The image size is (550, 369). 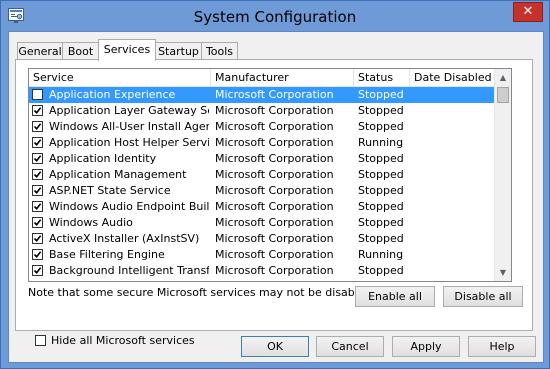 I want to click on window-title: System Configuration, so click(x=275, y=17).